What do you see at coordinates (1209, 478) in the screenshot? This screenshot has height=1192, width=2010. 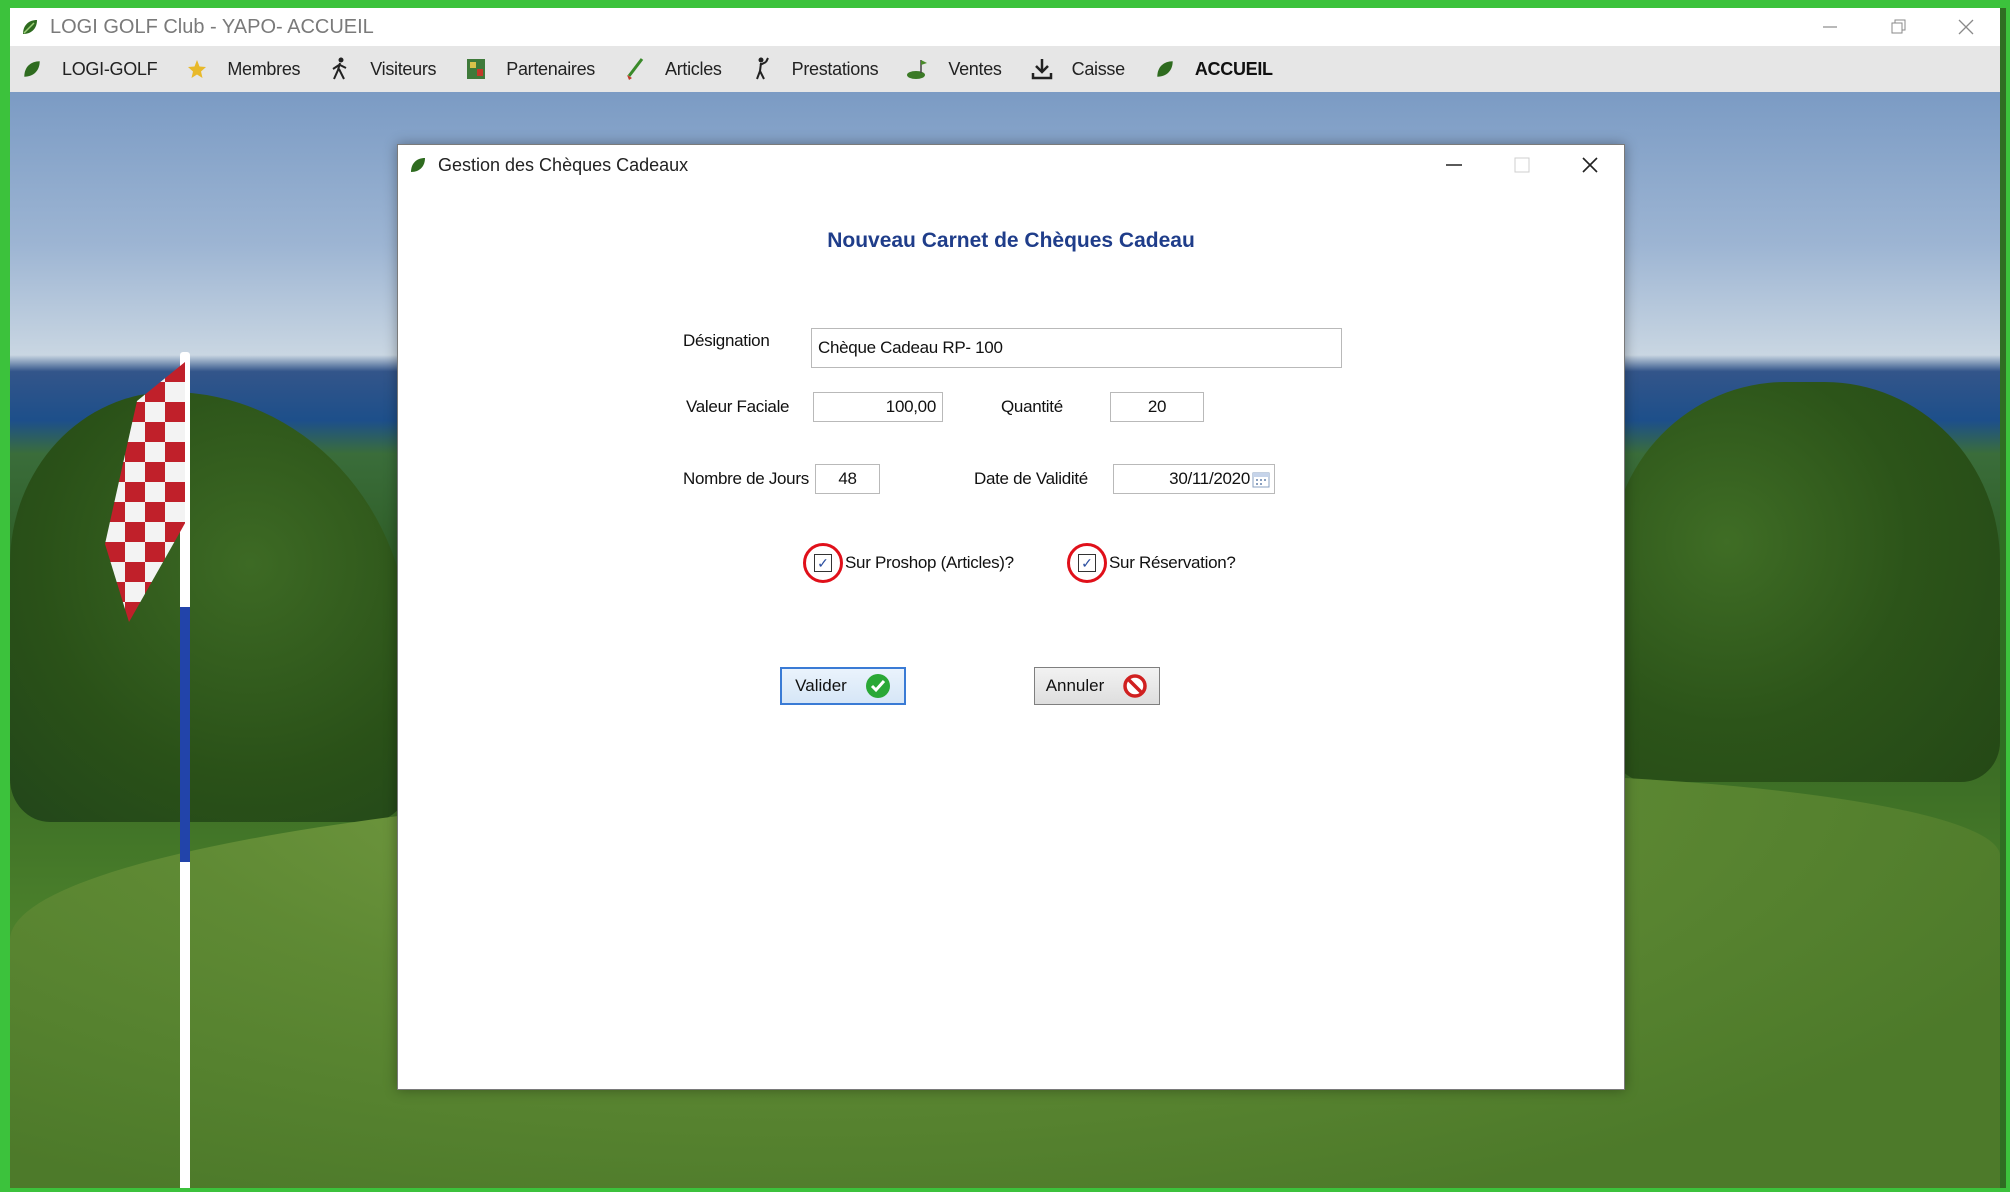 I see `date-validite-value: 30/11/2020` at bounding box center [1209, 478].